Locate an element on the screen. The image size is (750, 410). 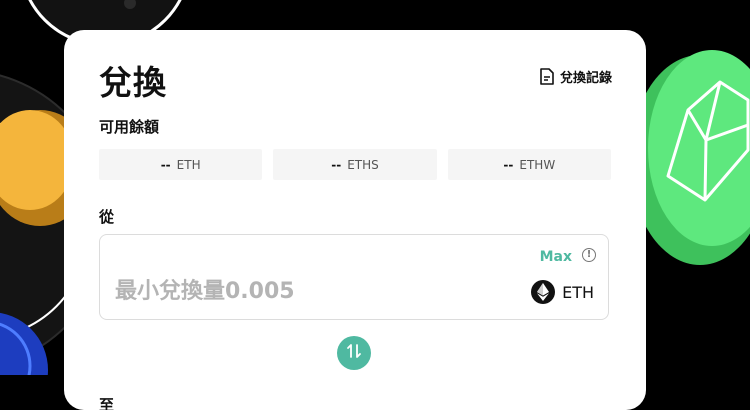
swap-arrows-icon is located at coordinates (354, 353).